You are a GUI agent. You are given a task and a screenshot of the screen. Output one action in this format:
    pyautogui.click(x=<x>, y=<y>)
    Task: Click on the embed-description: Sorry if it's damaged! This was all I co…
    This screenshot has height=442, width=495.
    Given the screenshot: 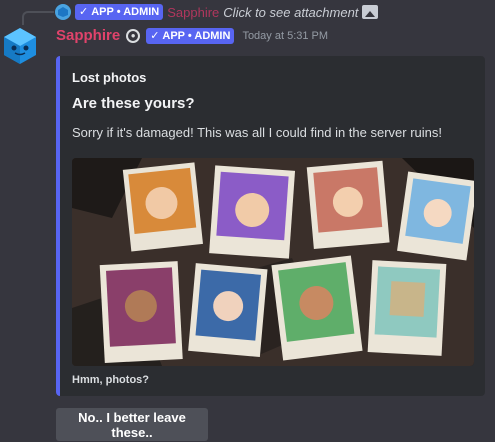 What is the action you would take?
    pyautogui.click(x=257, y=132)
    